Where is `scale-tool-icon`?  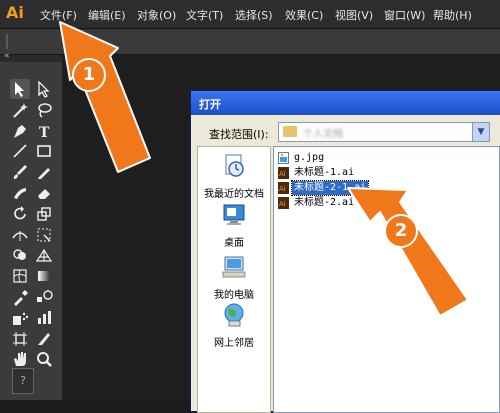 scale-tool-icon is located at coordinates (44, 214).